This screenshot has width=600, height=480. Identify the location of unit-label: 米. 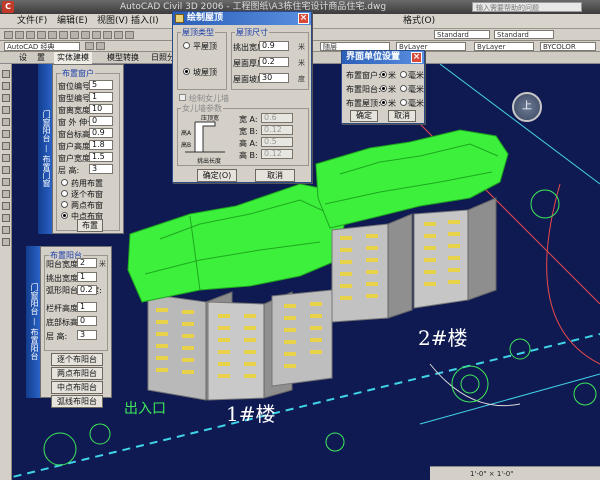
(102, 264).